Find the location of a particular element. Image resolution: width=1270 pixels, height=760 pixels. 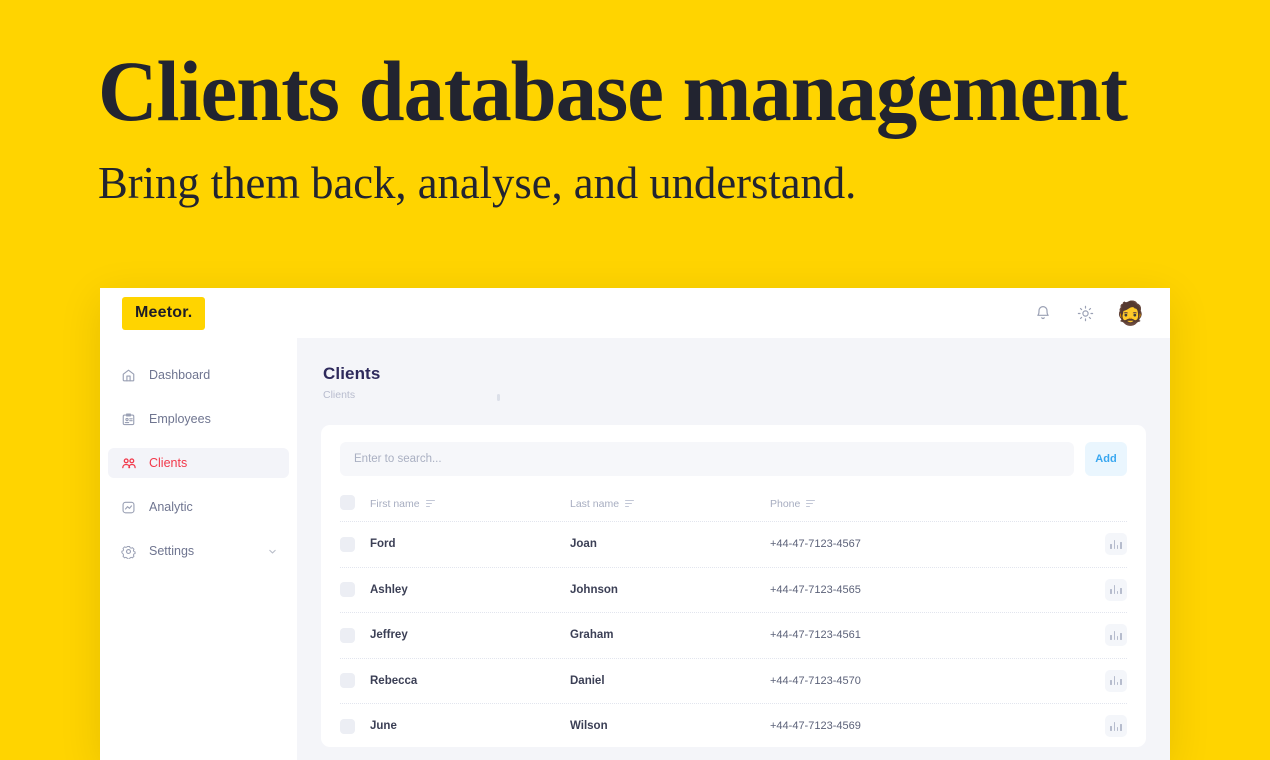

sidebar-item-dashboard: Dashboard is located at coordinates (198, 375).